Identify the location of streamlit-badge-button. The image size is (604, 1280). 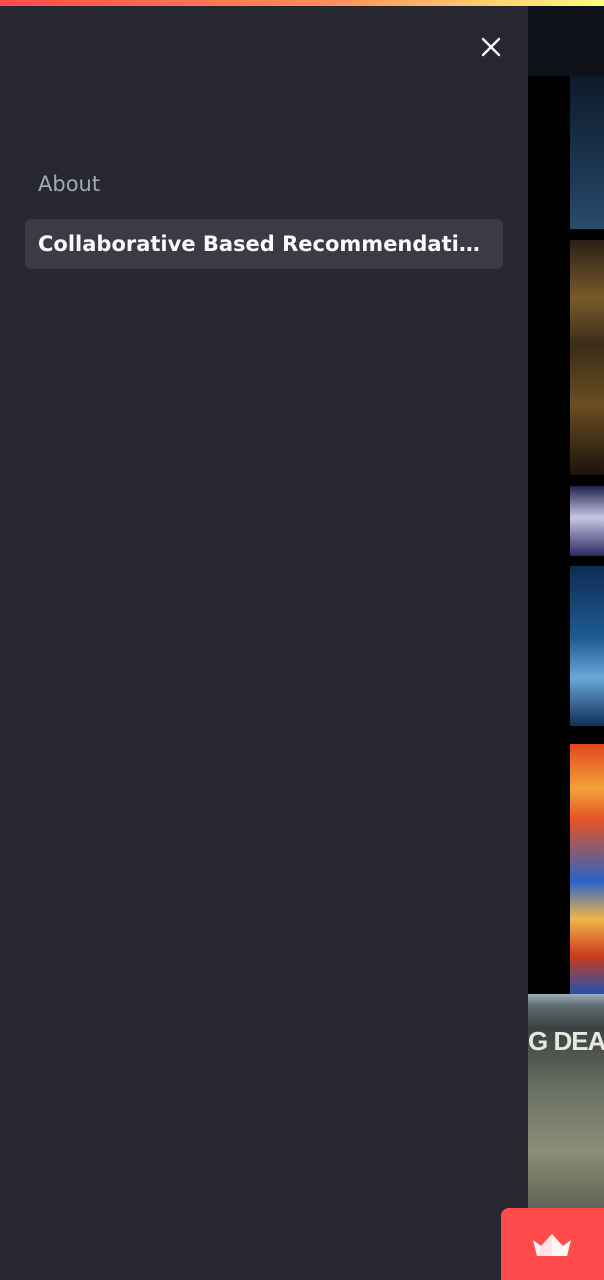
(552, 1244).